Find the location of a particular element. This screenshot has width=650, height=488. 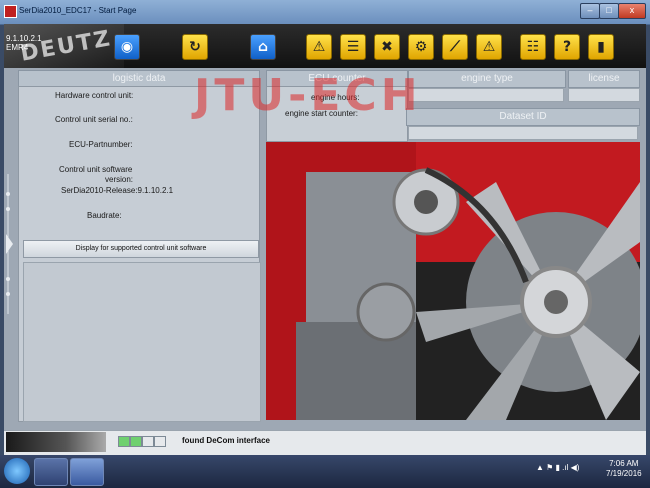

clock-time: 7:06 AM is located at coordinates (624, 463).